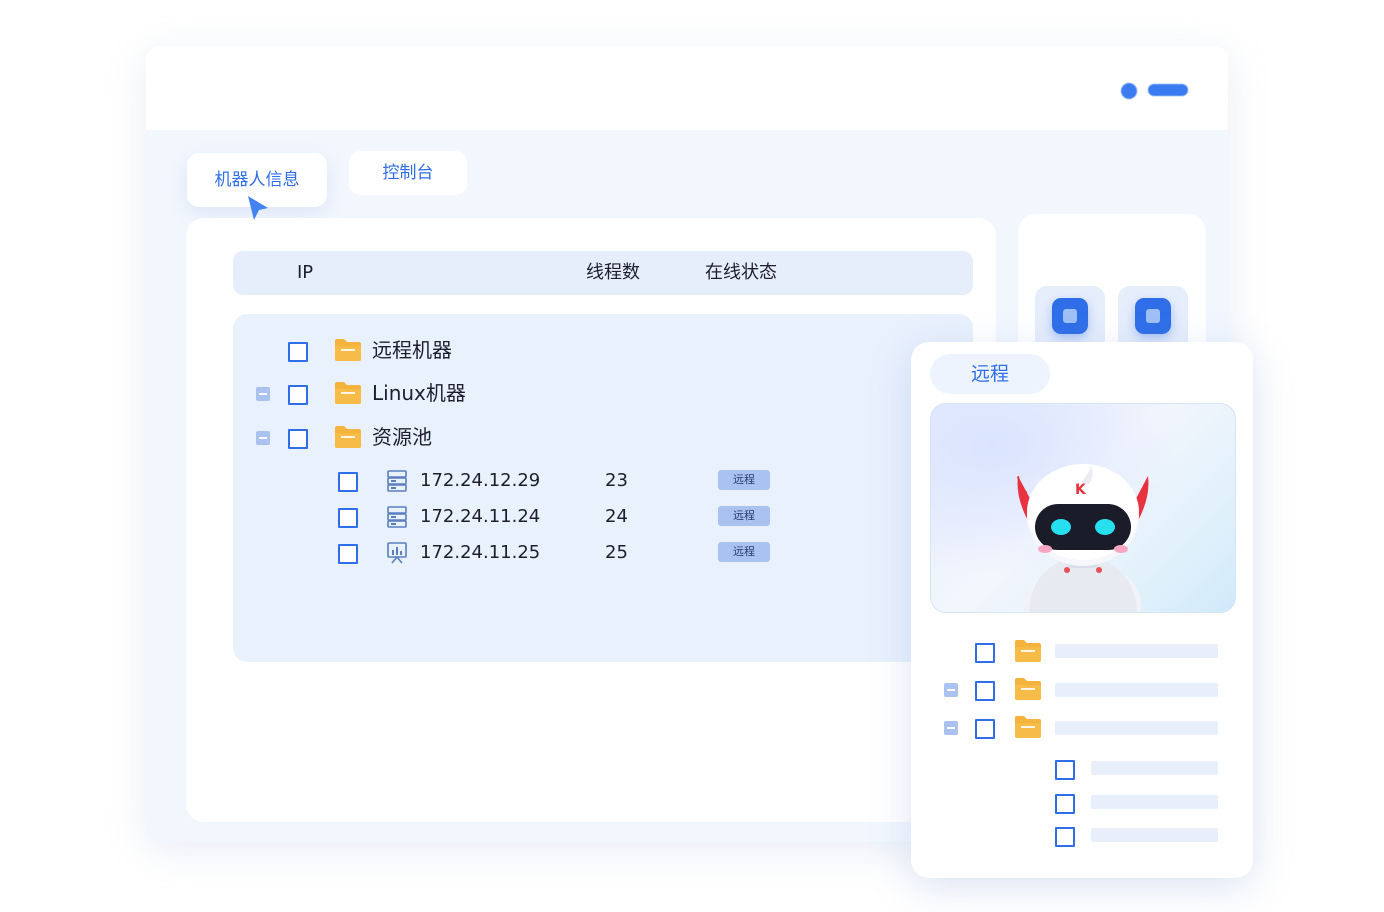 The height and width of the screenshot is (912, 1384). What do you see at coordinates (412, 350) in the screenshot?
I see `group-label: 远程机器` at bounding box center [412, 350].